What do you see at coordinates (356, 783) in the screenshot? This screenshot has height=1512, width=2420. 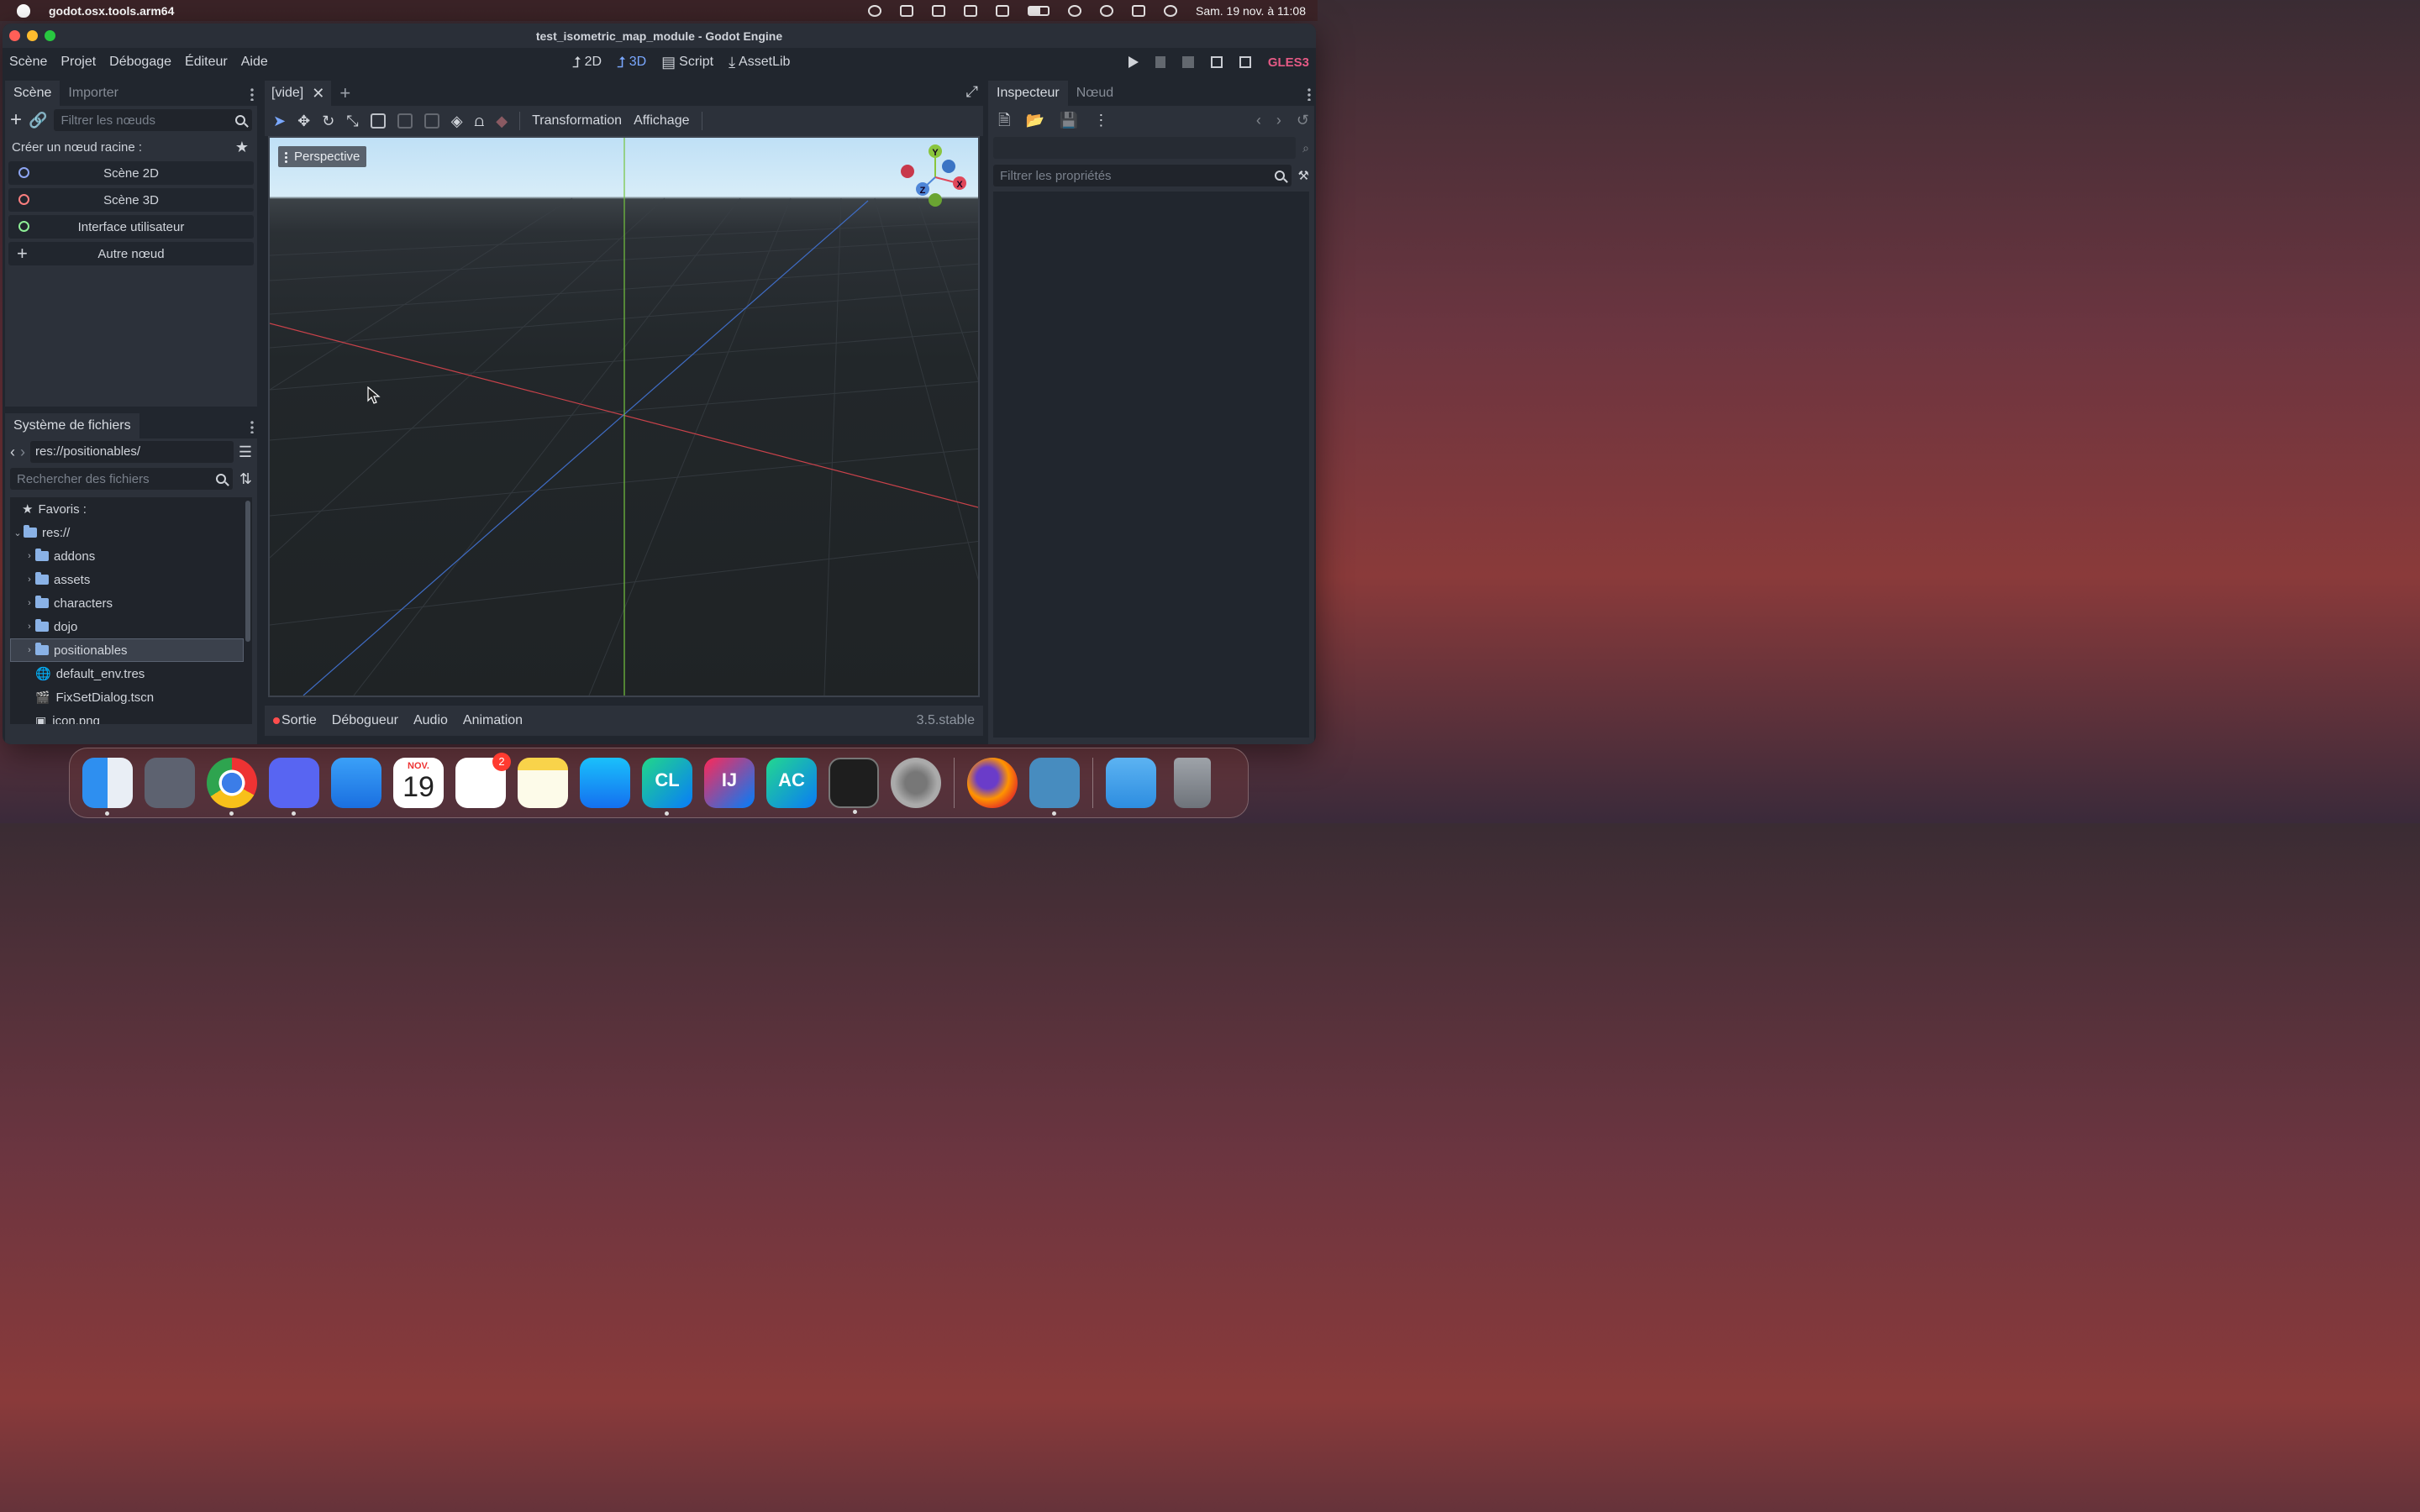 I see `mail-icon` at bounding box center [356, 783].